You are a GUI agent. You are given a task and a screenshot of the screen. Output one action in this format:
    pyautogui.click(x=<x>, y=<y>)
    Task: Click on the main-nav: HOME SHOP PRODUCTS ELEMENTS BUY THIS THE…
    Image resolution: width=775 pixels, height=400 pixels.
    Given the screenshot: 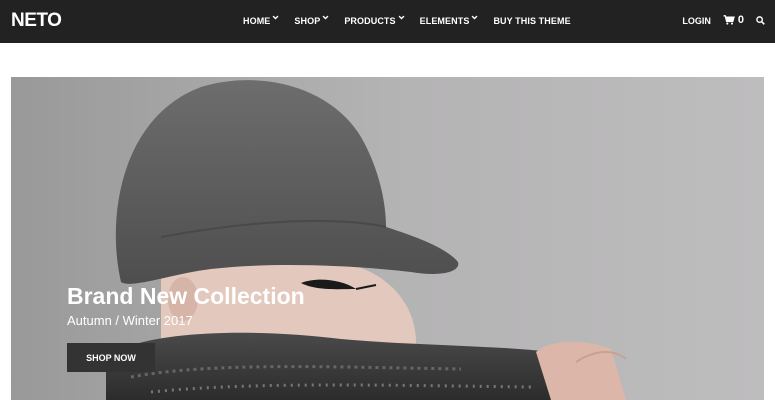 What is the action you would take?
    pyautogui.click(x=414, y=21)
    